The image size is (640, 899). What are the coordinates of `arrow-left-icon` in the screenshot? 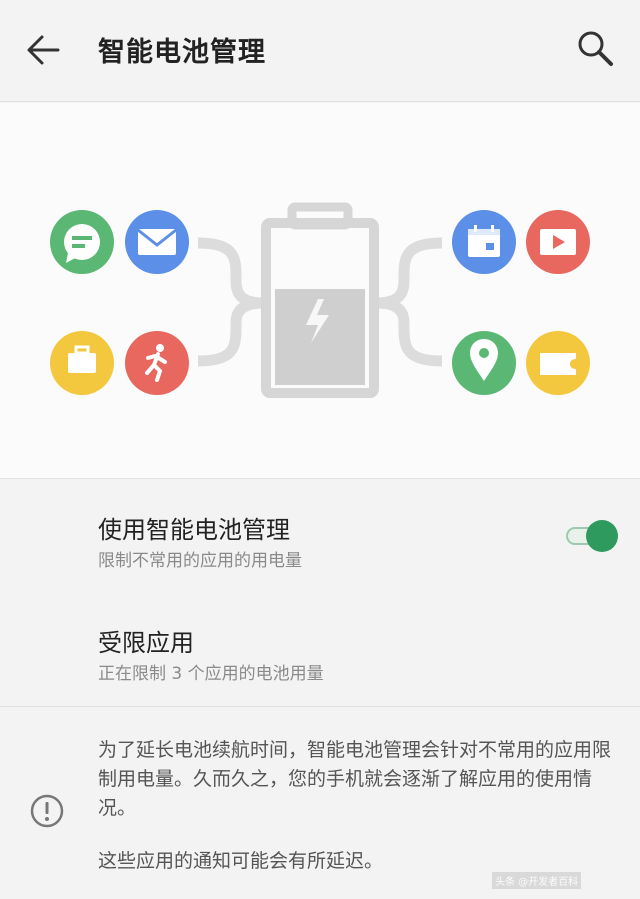 It's located at (43, 50).